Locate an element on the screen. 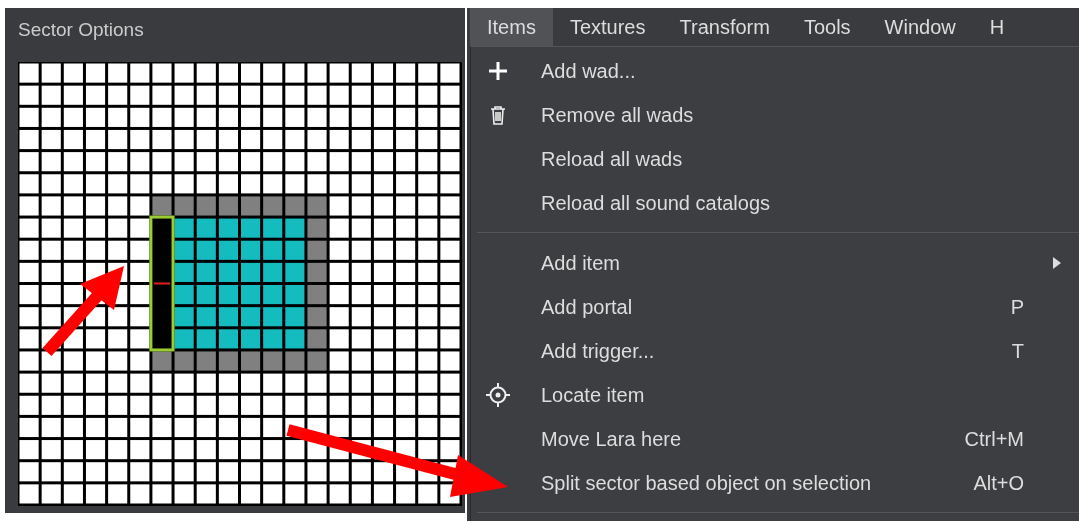 The image size is (1079, 521). item-label: Remove all wads is located at coordinates (617, 115).